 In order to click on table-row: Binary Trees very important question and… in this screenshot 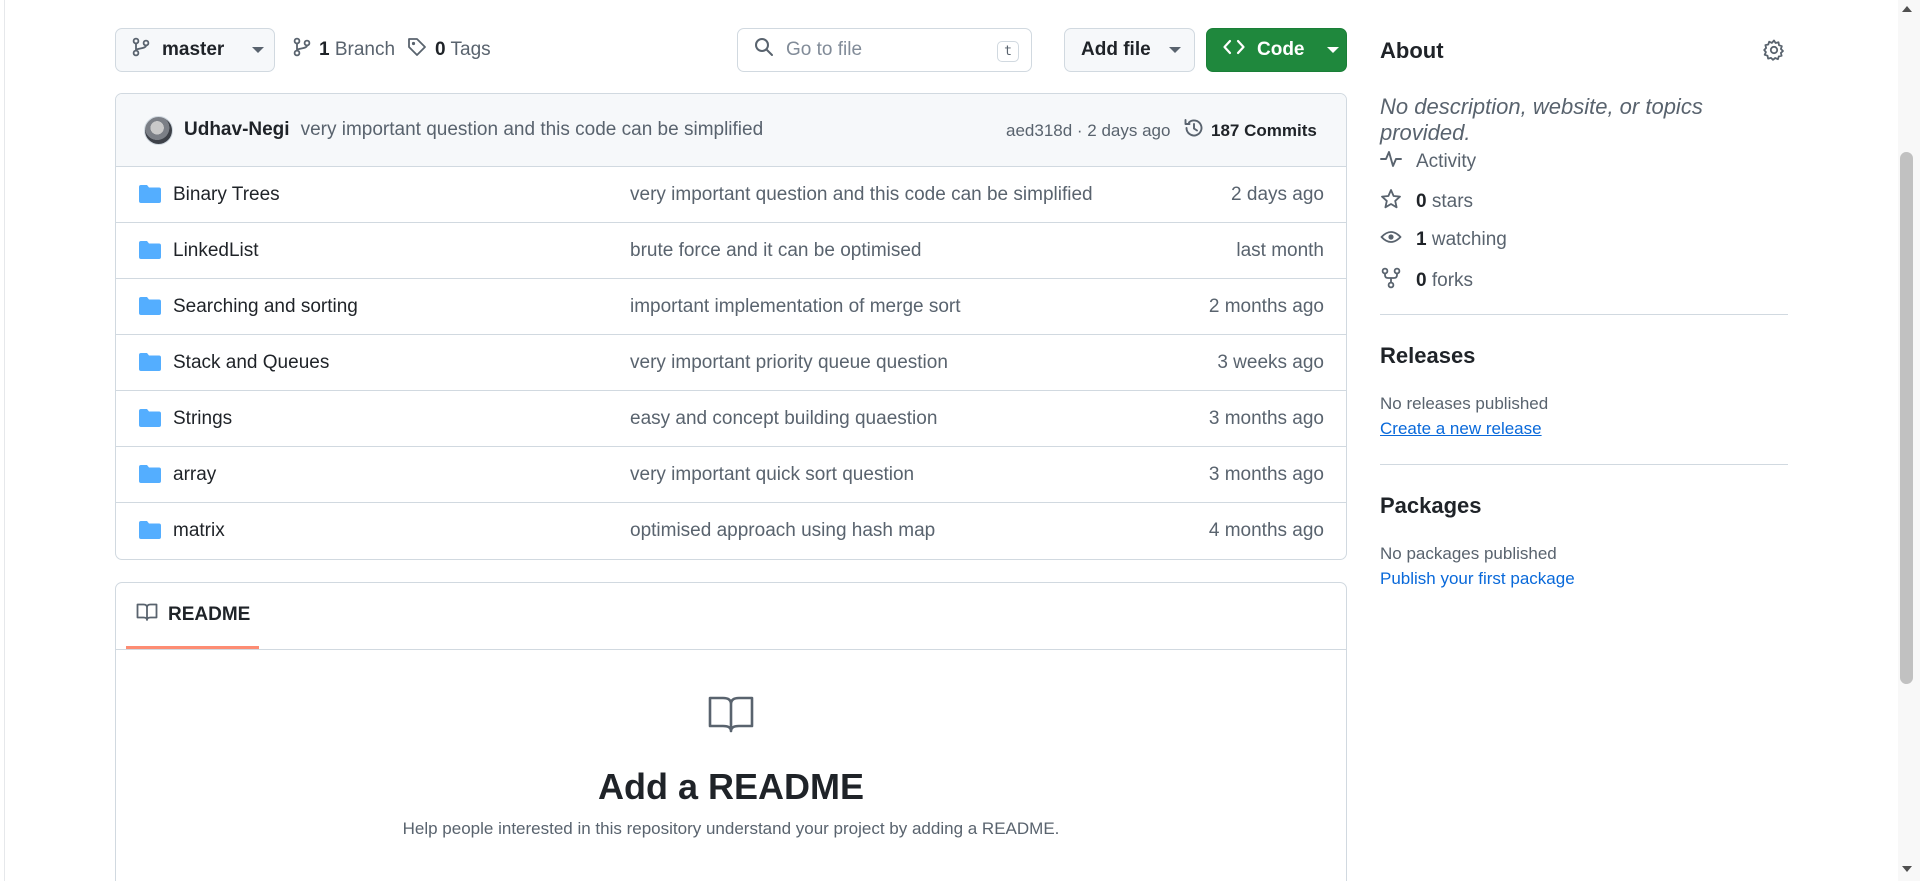, I will do `click(731, 195)`.